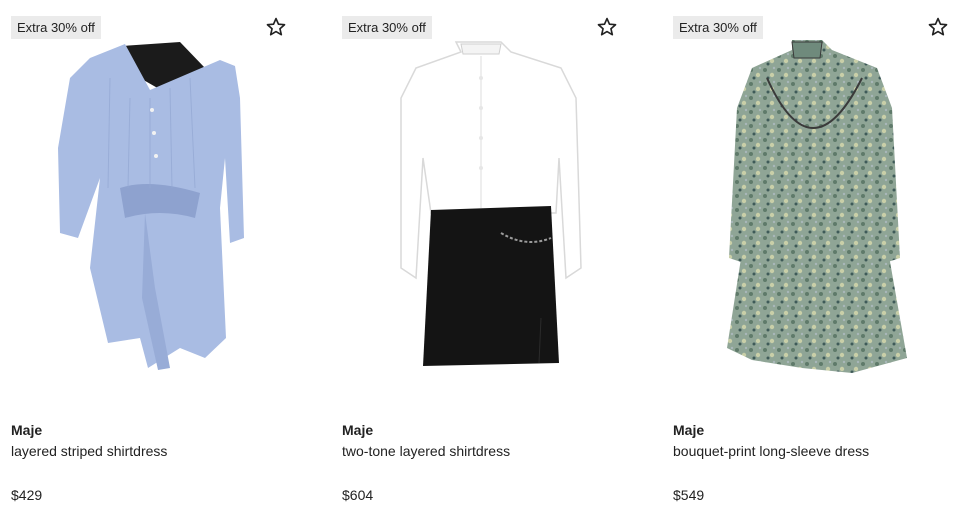  What do you see at coordinates (358, 495) in the screenshot?
I see `product-price: $604` at bounding box center [358, 495].